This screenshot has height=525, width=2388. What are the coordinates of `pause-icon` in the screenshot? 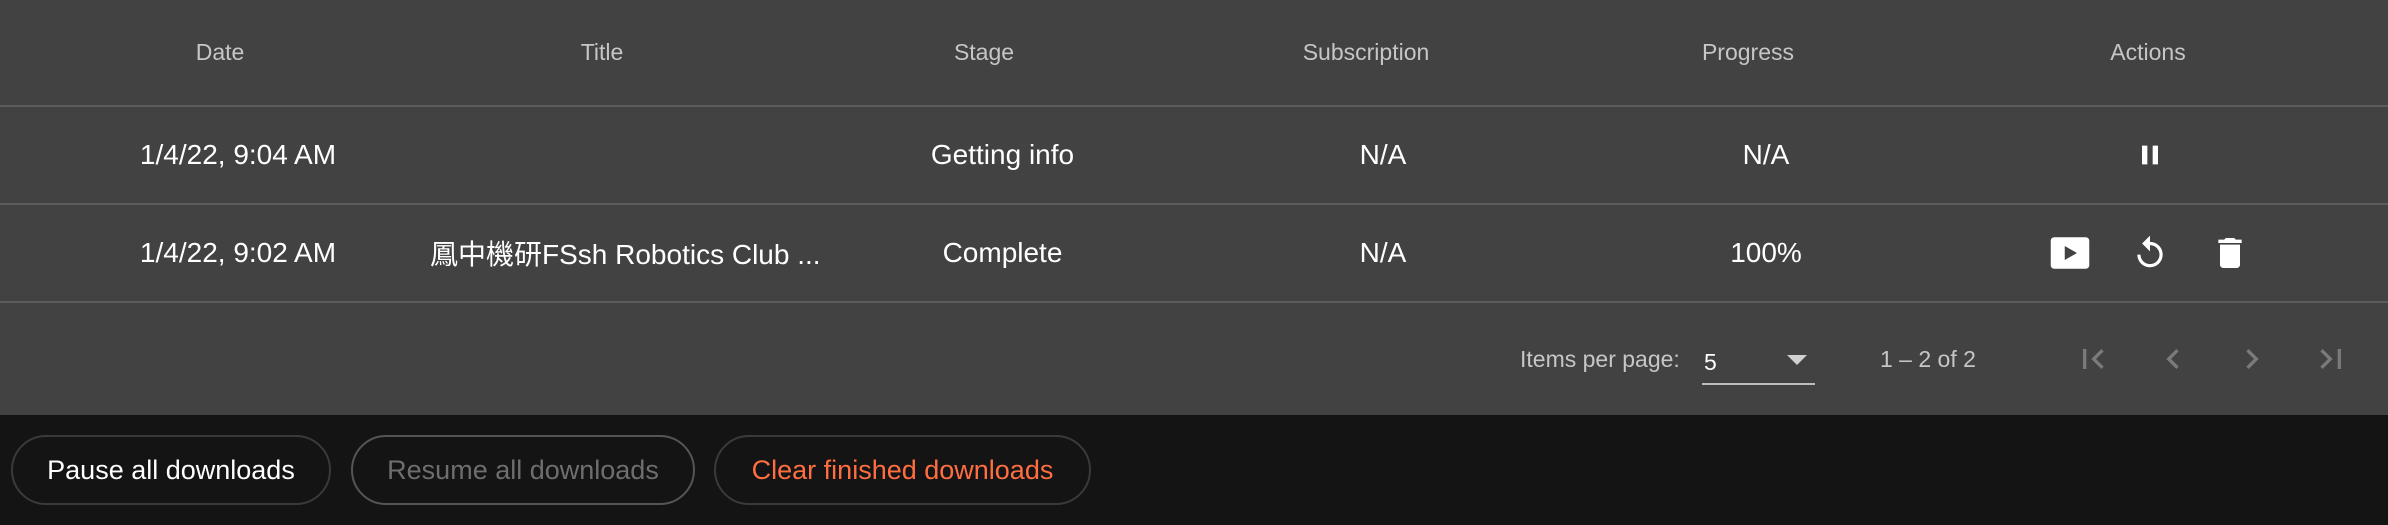 It's located at (2150, 155).